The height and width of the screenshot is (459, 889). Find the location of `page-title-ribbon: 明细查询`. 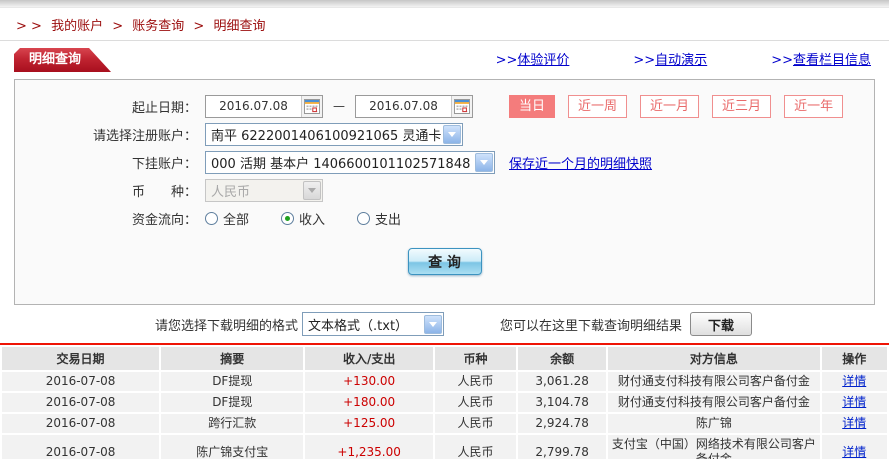

page-title-ribbon: 明细查询 is located at coordinates (62, 60).